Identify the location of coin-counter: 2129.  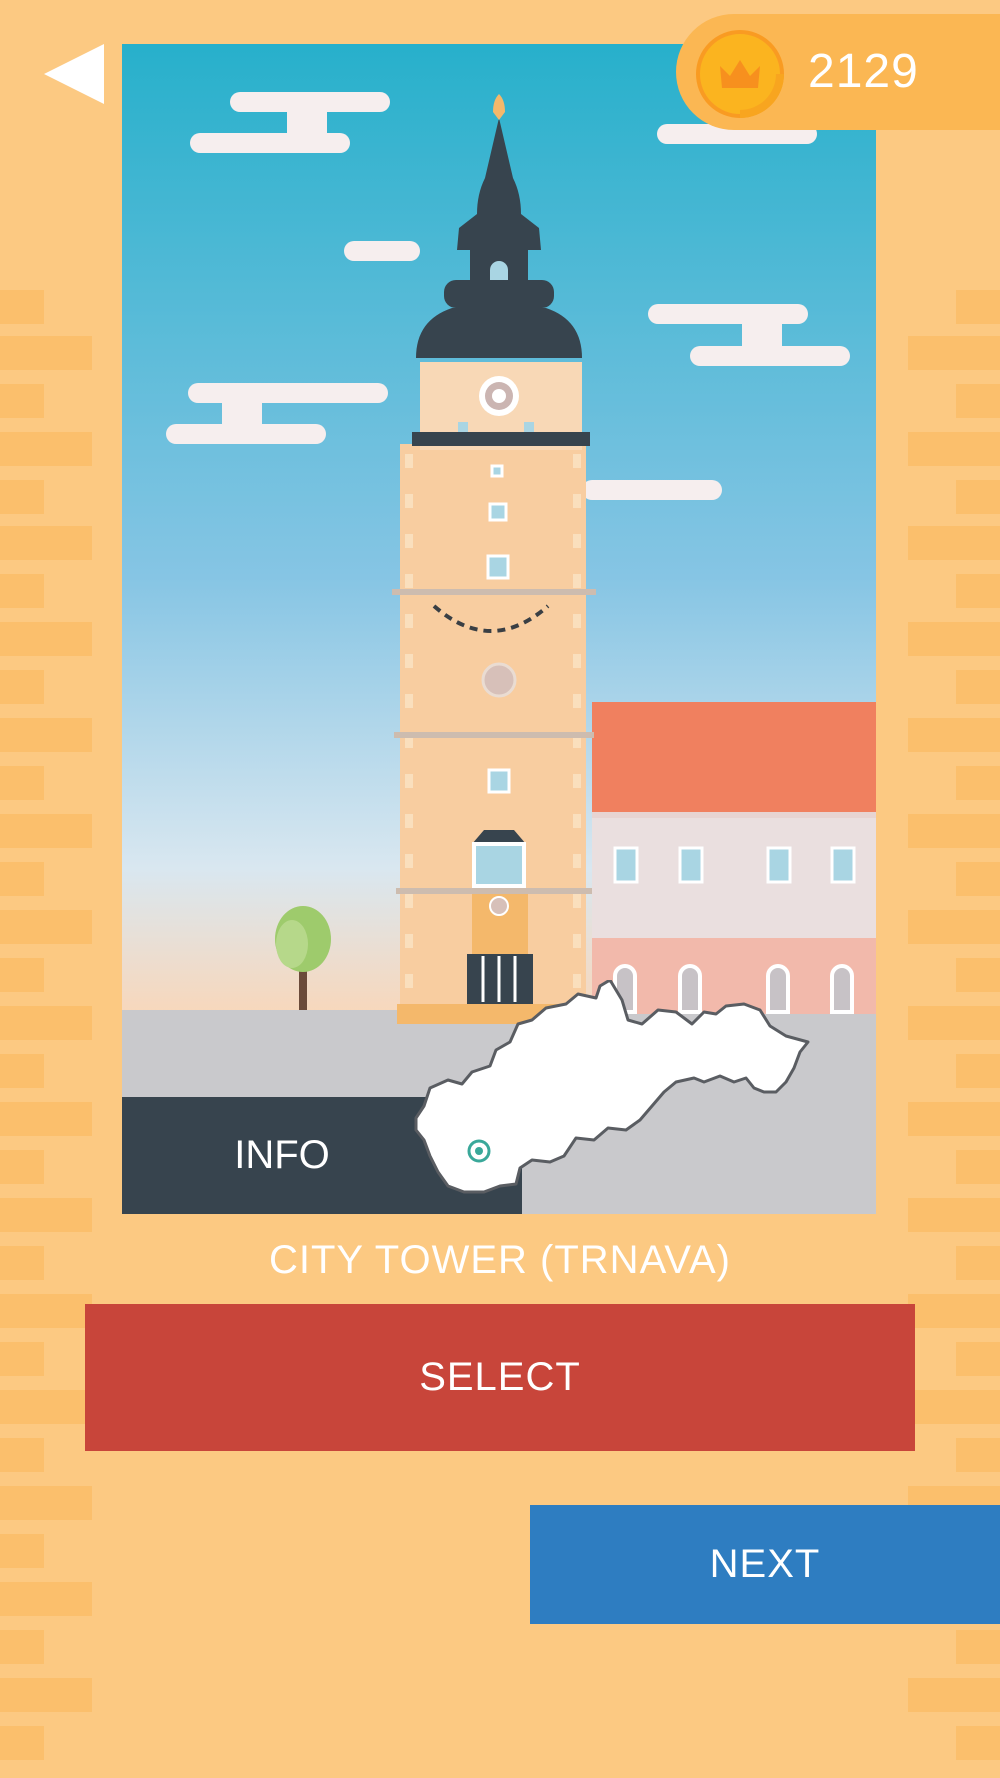
(838, 72).